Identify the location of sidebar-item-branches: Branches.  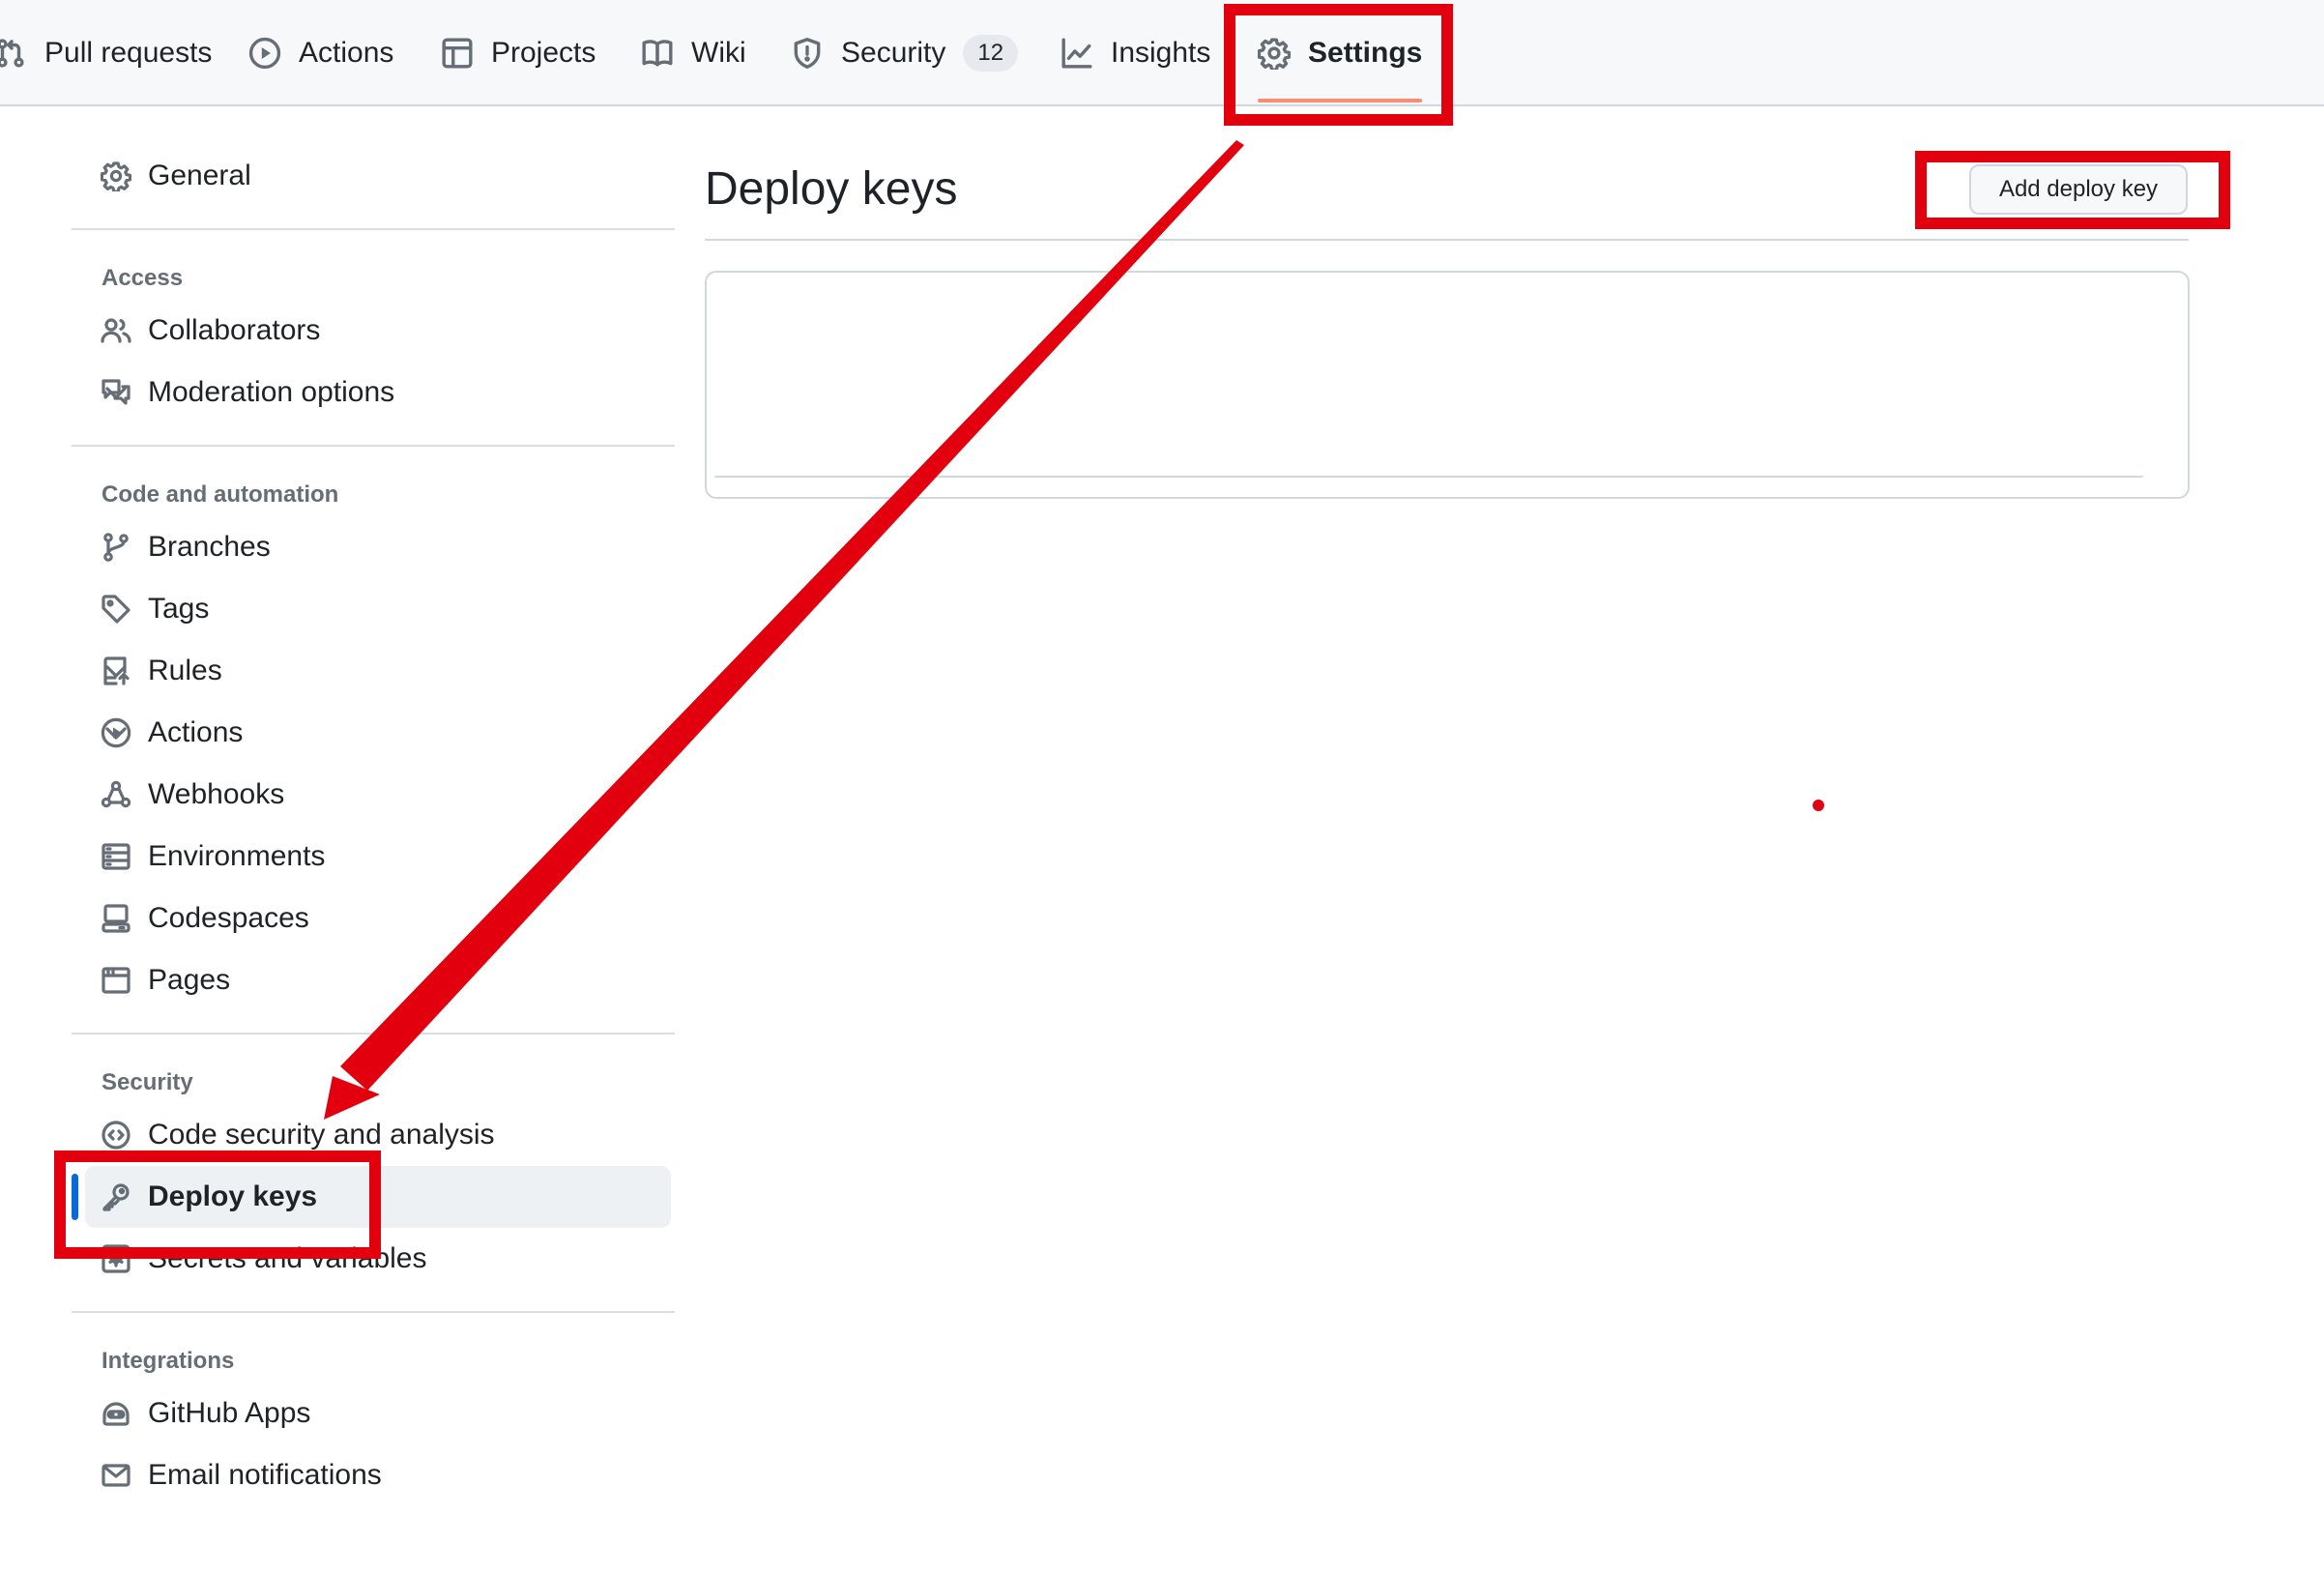
(373, 547).